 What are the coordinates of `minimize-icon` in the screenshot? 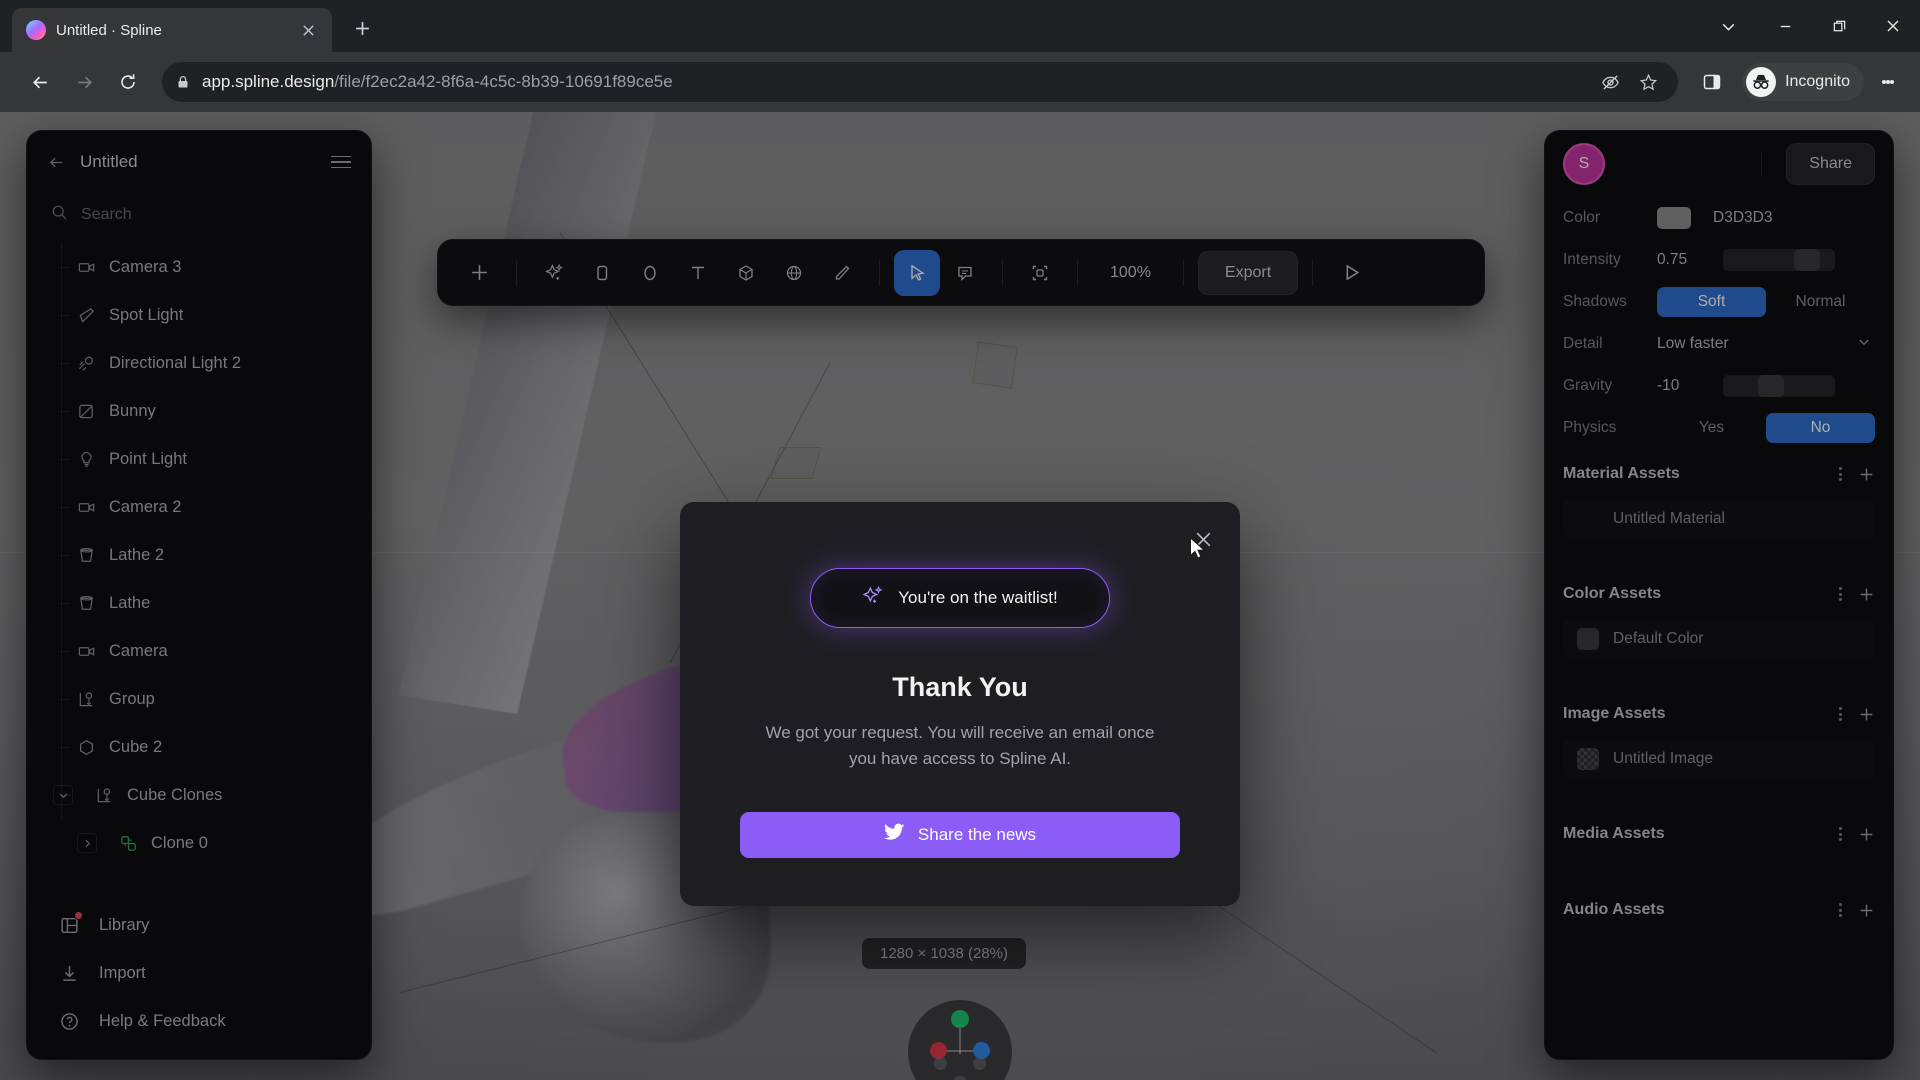 It's located at (1785, 26).